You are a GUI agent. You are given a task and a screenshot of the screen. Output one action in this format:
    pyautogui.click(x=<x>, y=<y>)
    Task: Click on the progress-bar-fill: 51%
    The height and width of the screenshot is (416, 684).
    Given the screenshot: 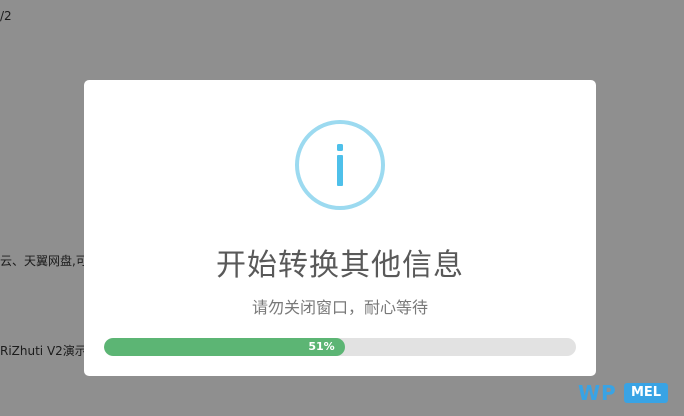 What is the action you would take?
    pyautogui.click(x=224, y=347)
    